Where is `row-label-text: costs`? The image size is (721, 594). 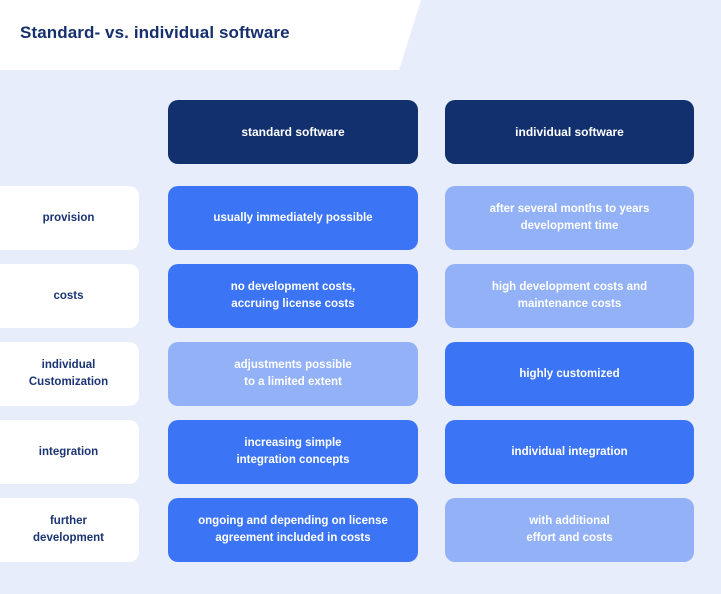
row-label-text: costs is located at coordinates (68, 295).